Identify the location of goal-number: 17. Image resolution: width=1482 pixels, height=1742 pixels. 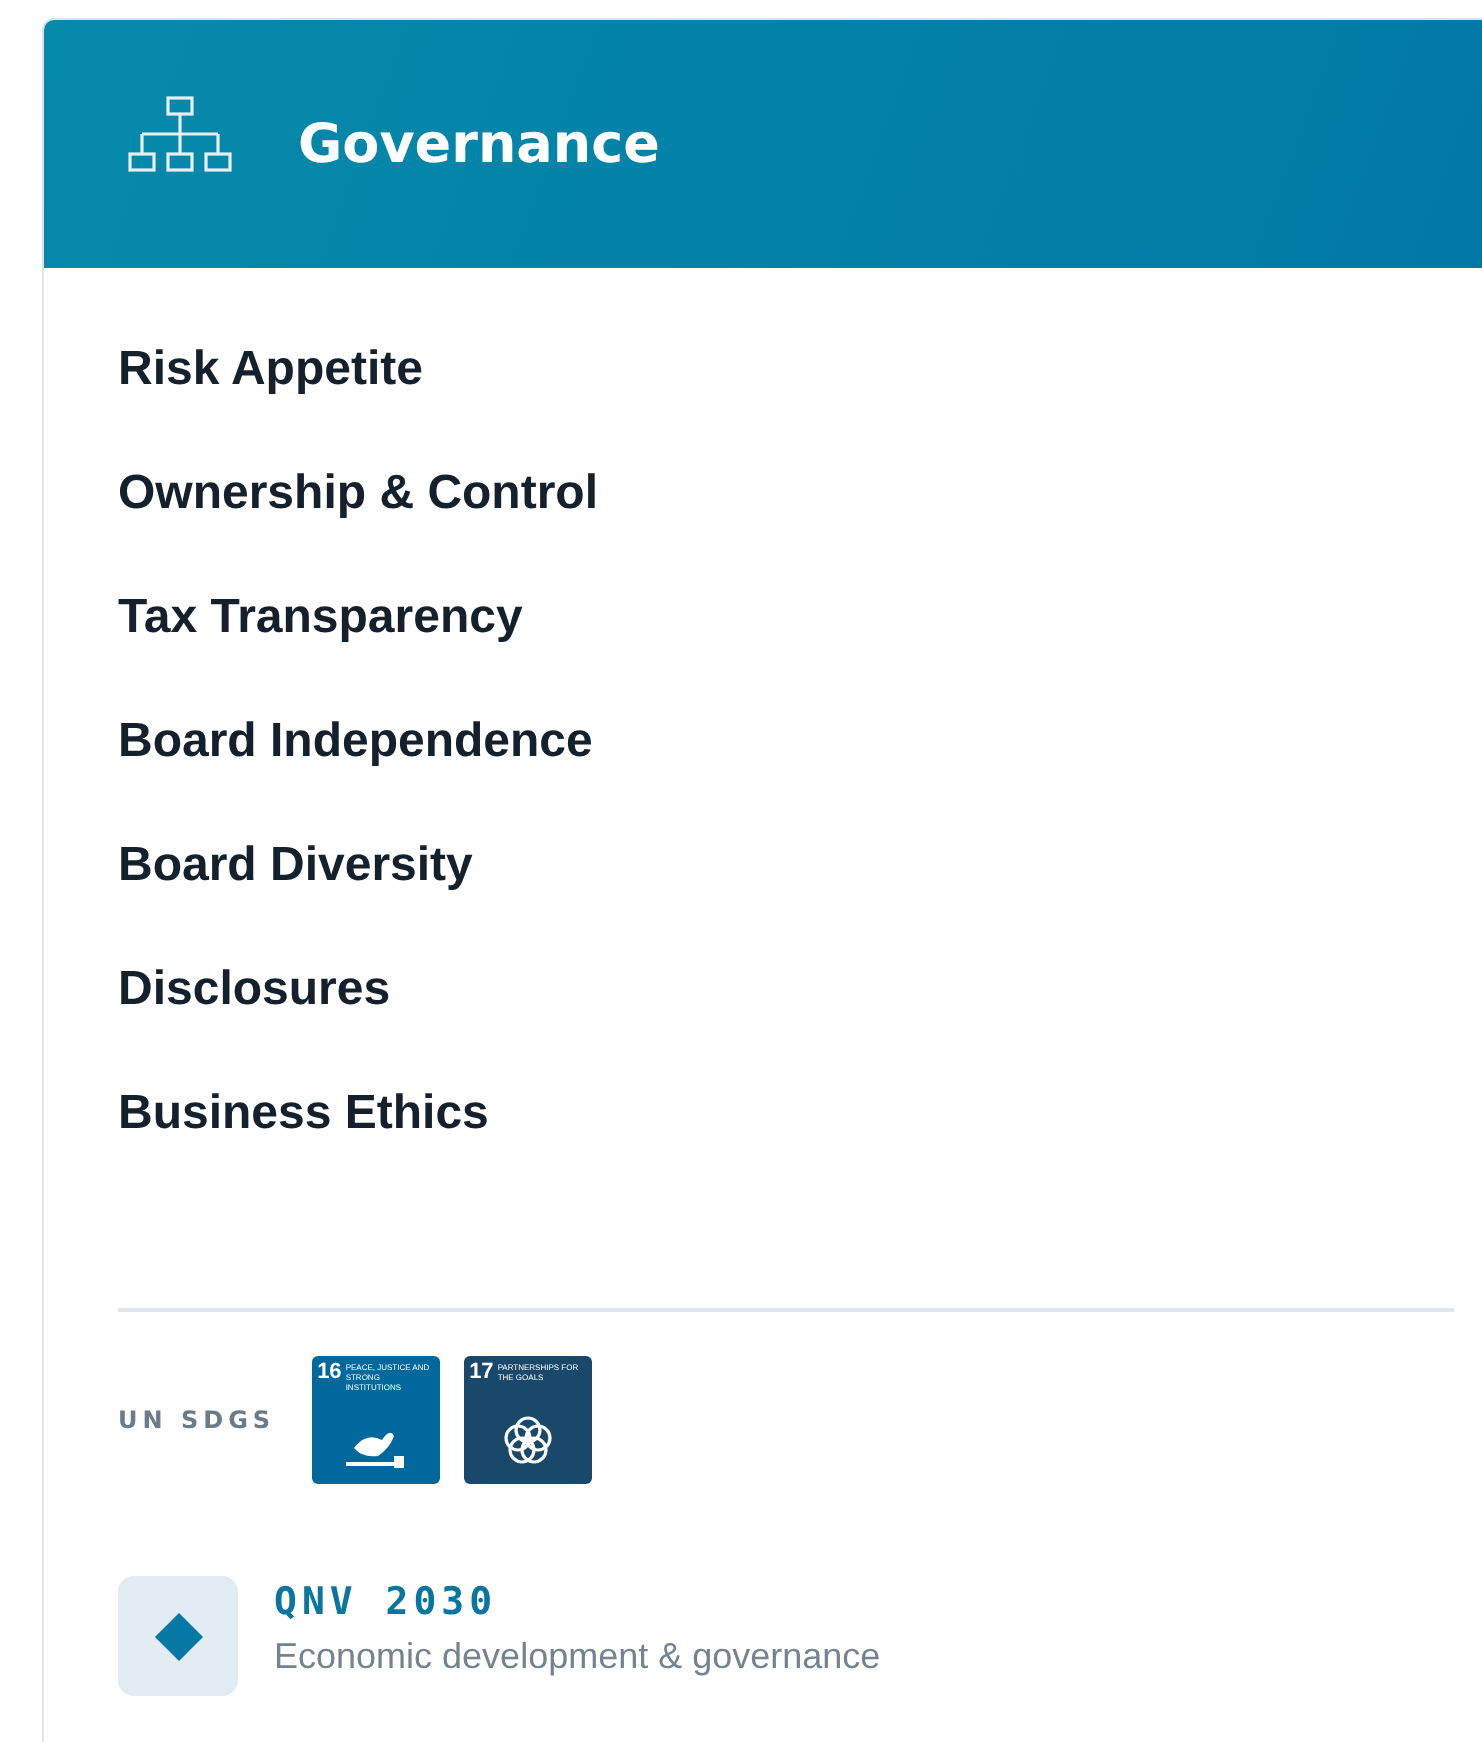
(481, 1373).